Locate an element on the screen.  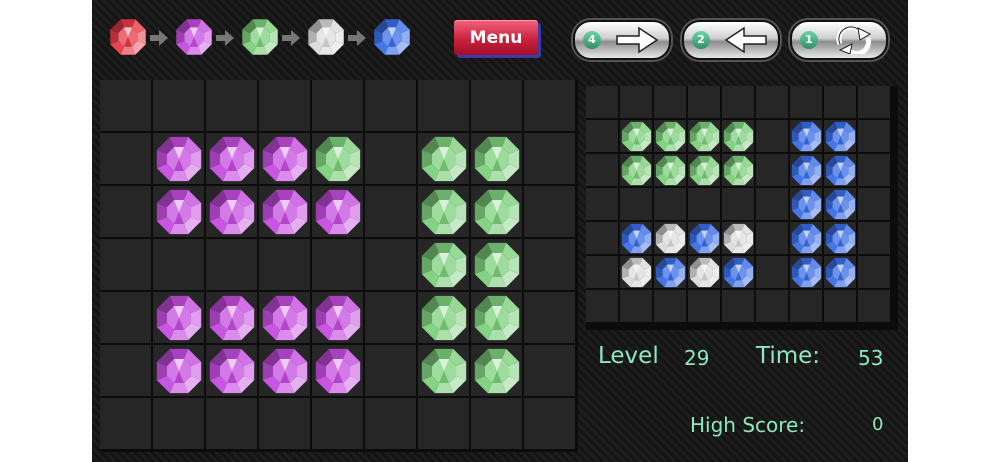
tool-count-badge: 2 is located at coordinates (701, 40).